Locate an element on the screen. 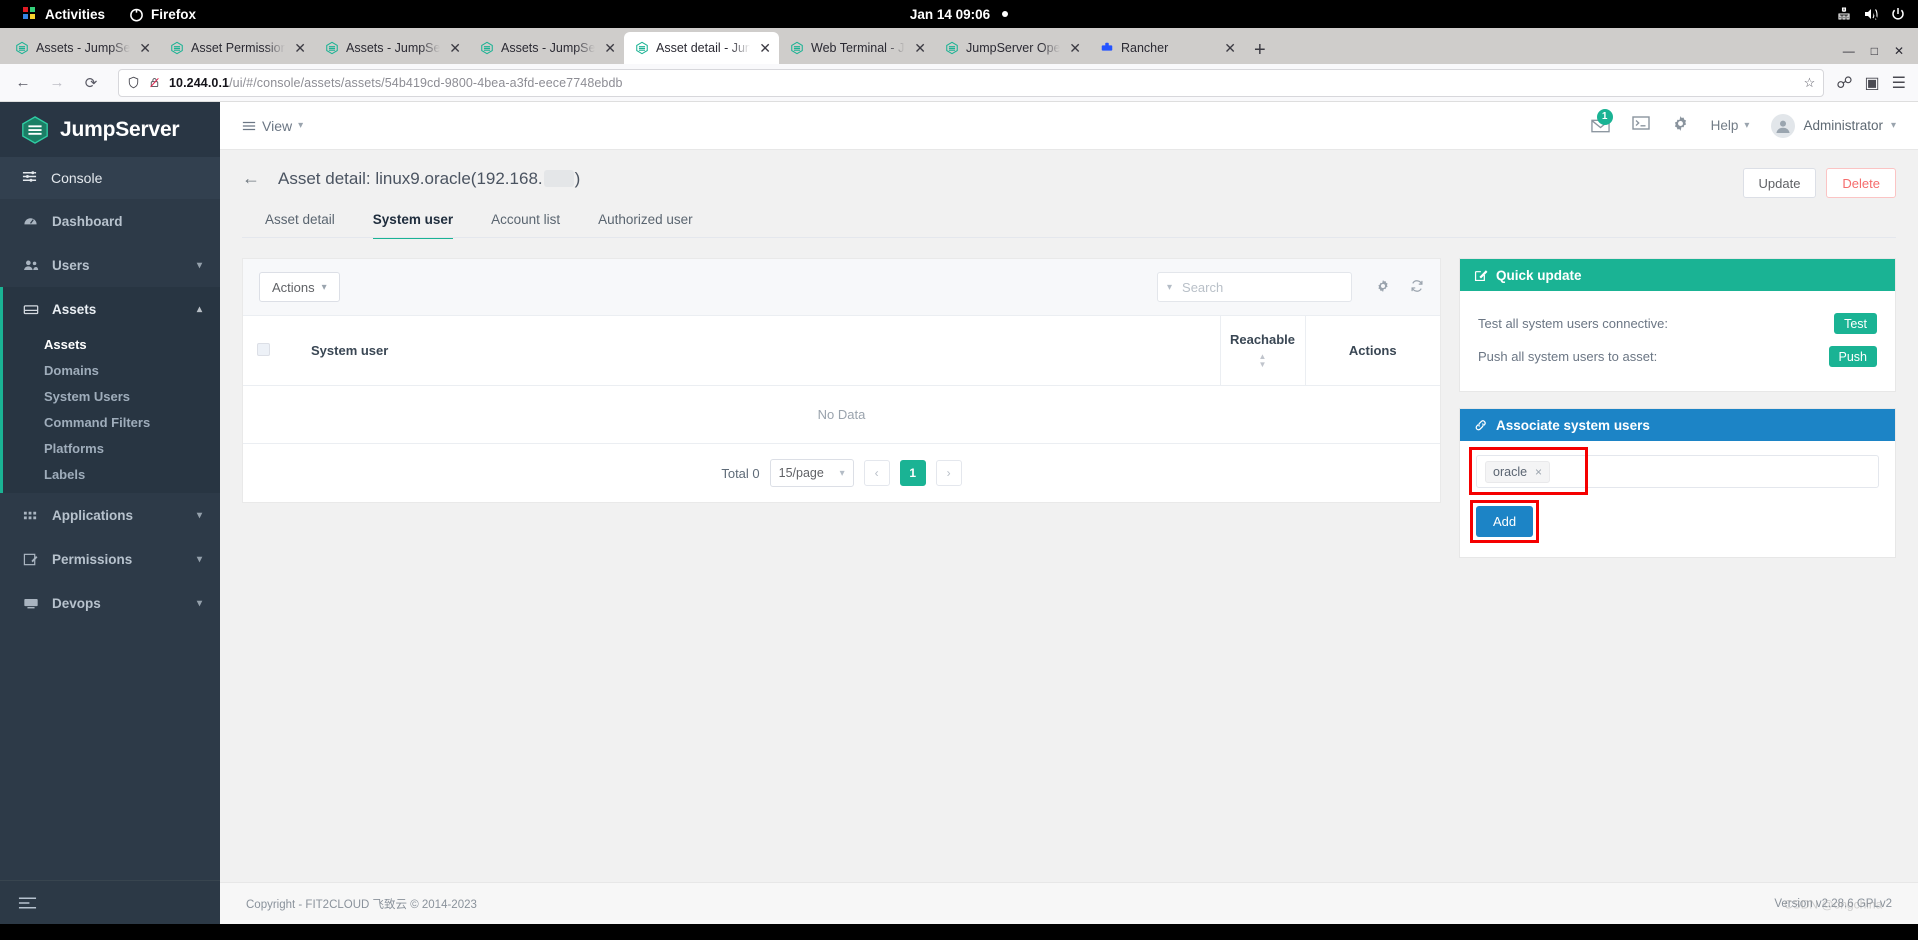 The image size is (1918, 940). pocket-icon: ☍ is located at coordinates (1844, 83).